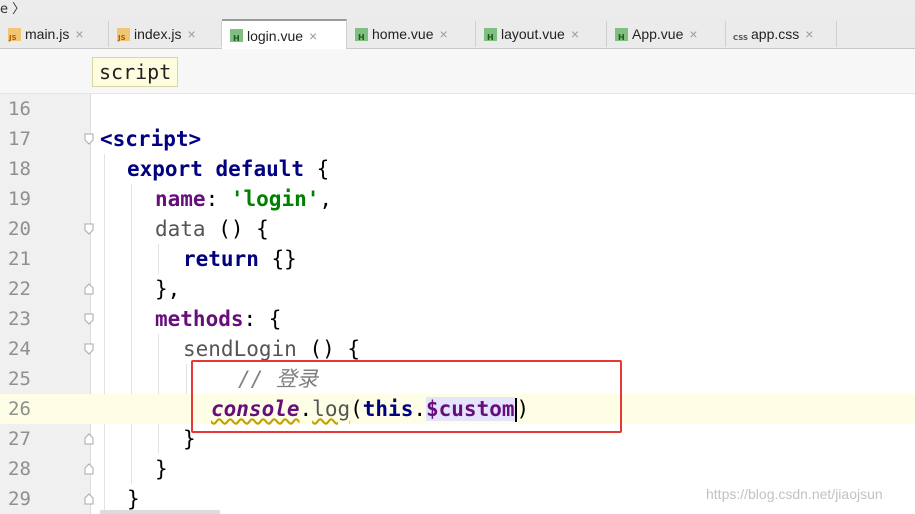 Image resolution: width=915 pixels, height=514 pixels. Describe the element at coordinates (19, 199) in the screenshot. I see `line-number: 19` at that location.